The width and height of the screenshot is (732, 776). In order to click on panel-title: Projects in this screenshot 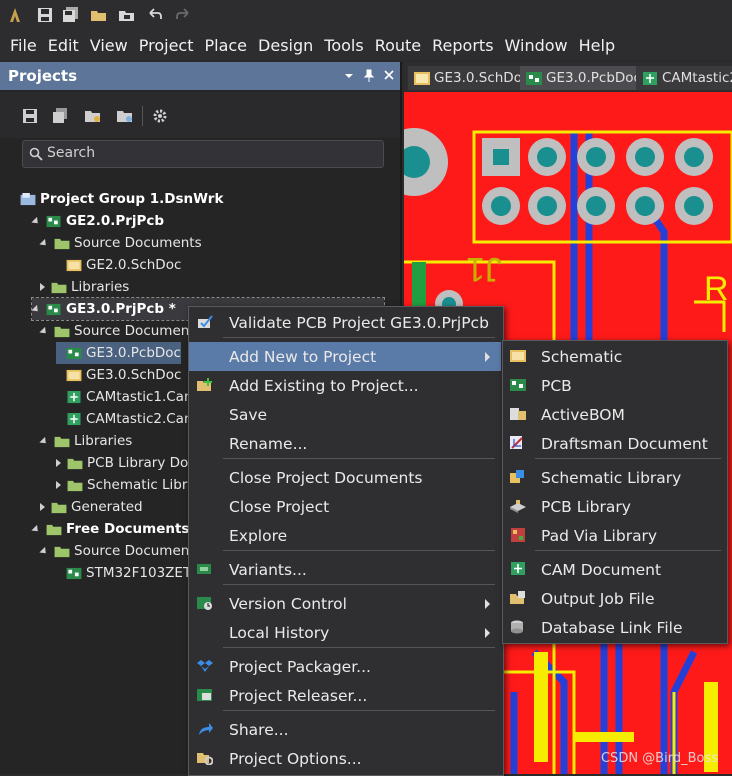, I will do `click(43, 76)`.